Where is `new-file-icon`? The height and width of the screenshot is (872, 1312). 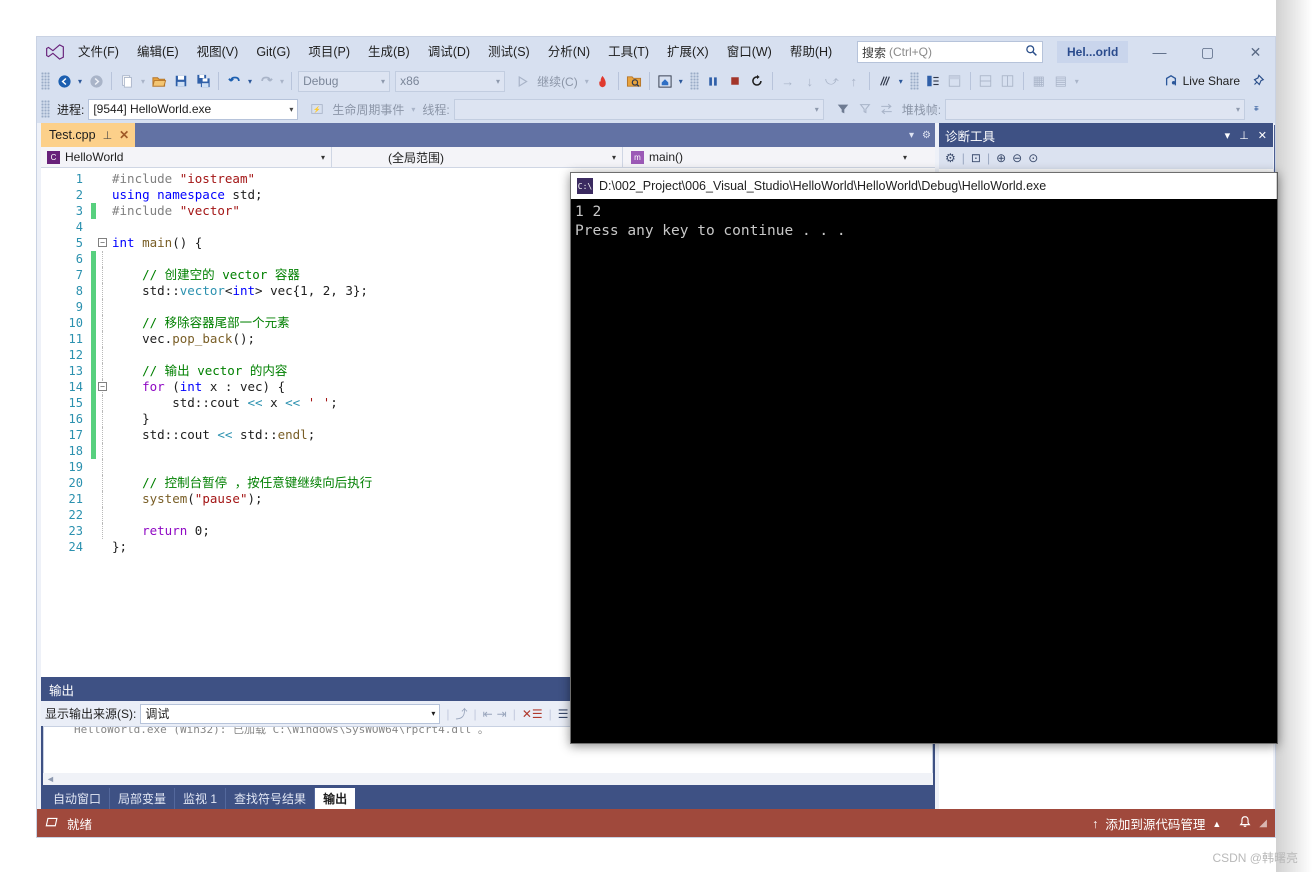
new-file-icon is located at coordinates (127, 81).